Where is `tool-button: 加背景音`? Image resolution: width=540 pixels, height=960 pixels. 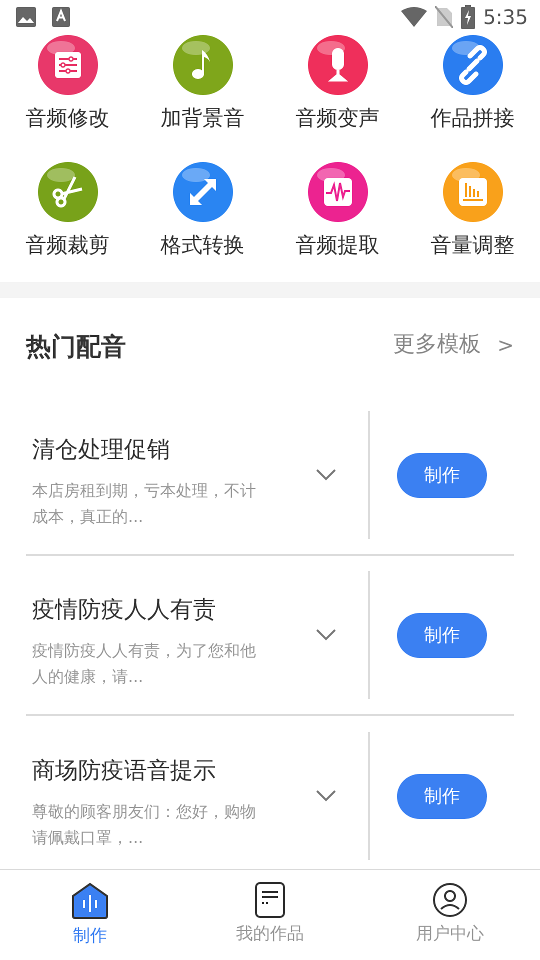
tool-button: 加背景音 is located at coordinates (202, 83).